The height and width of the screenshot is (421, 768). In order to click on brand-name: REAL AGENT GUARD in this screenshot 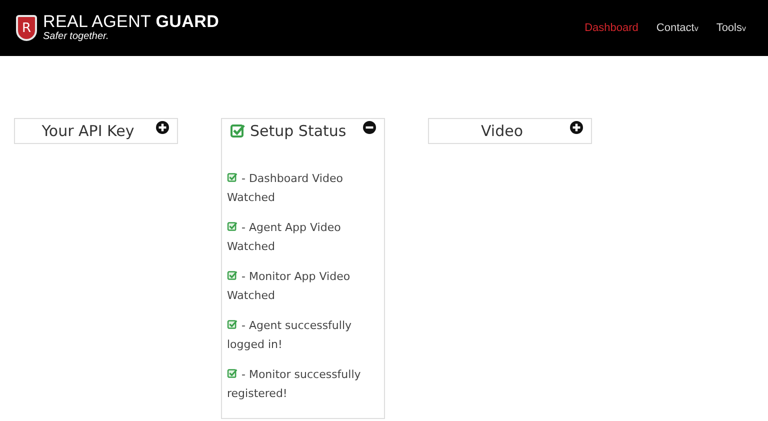, I will do `click(131, 22)`.